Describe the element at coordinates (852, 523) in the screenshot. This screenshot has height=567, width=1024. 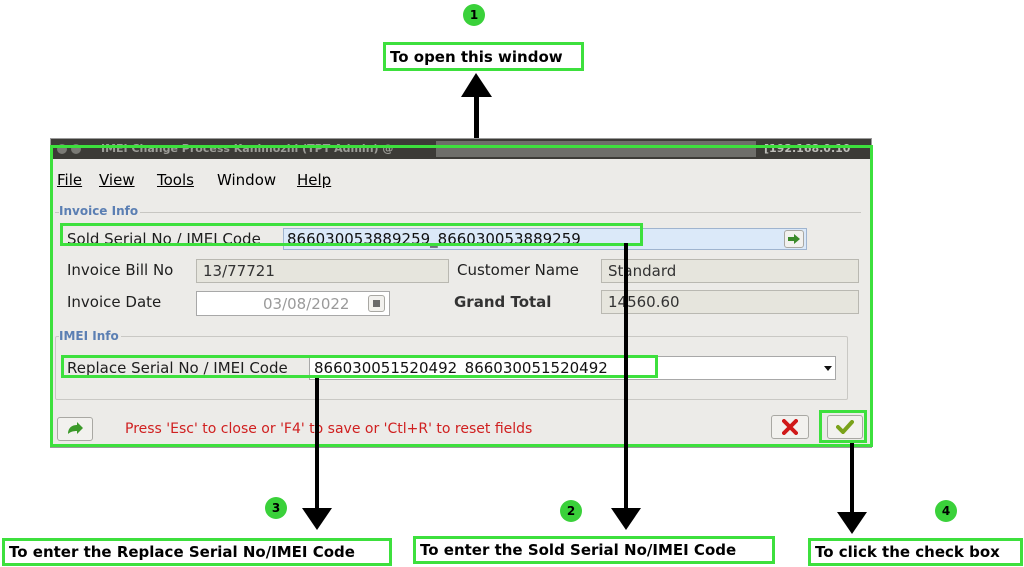
I see `arrow-4-head` at that location.